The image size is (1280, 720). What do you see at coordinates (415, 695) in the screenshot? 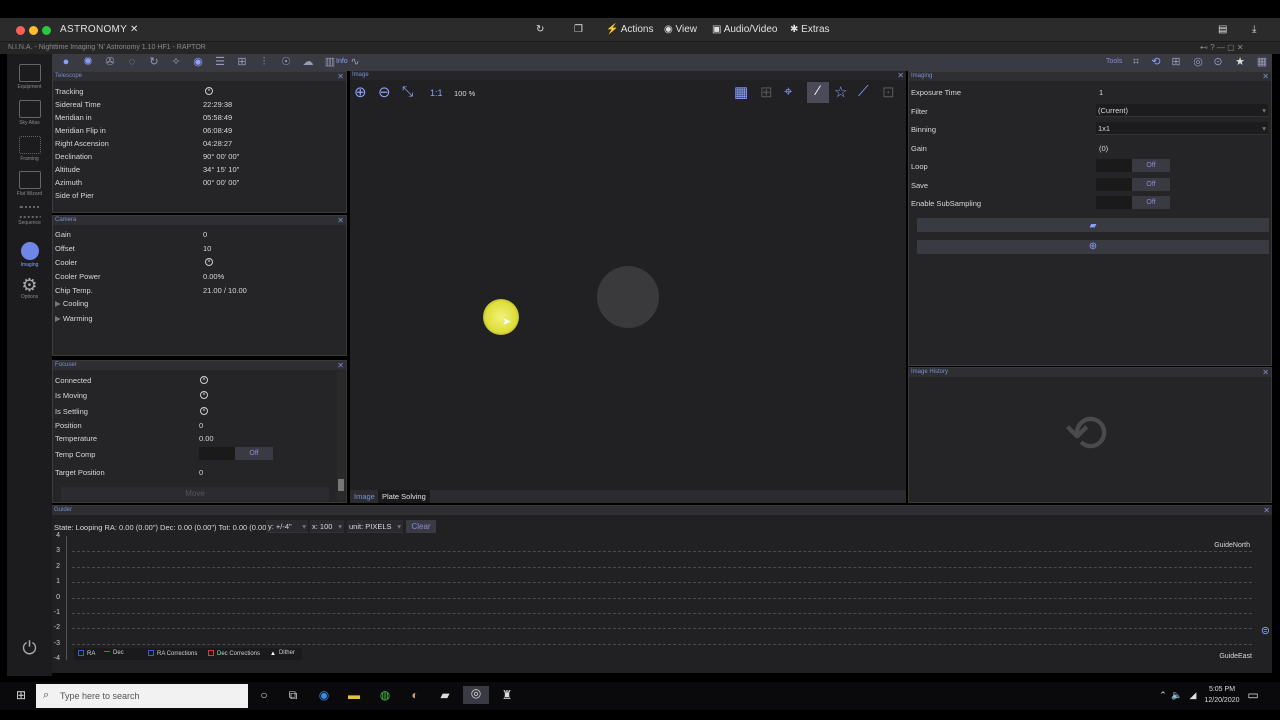
I see `app-brown-icon: ◐` at bounding box center [415, 695].